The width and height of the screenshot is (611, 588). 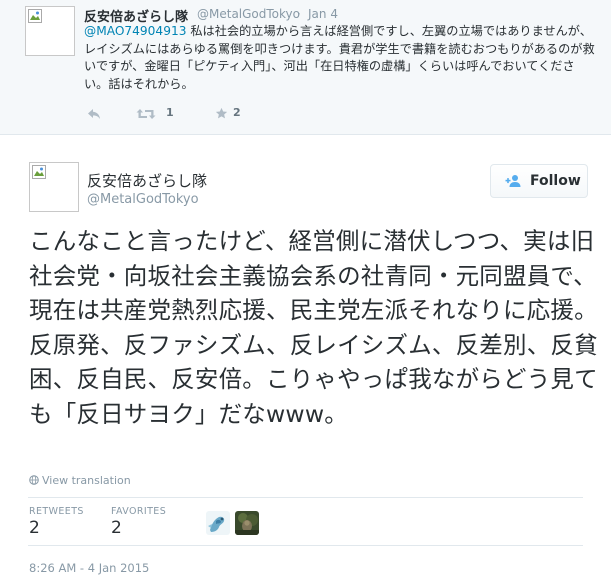 I want to click on divider-bottom, so click(x=305, y=545).